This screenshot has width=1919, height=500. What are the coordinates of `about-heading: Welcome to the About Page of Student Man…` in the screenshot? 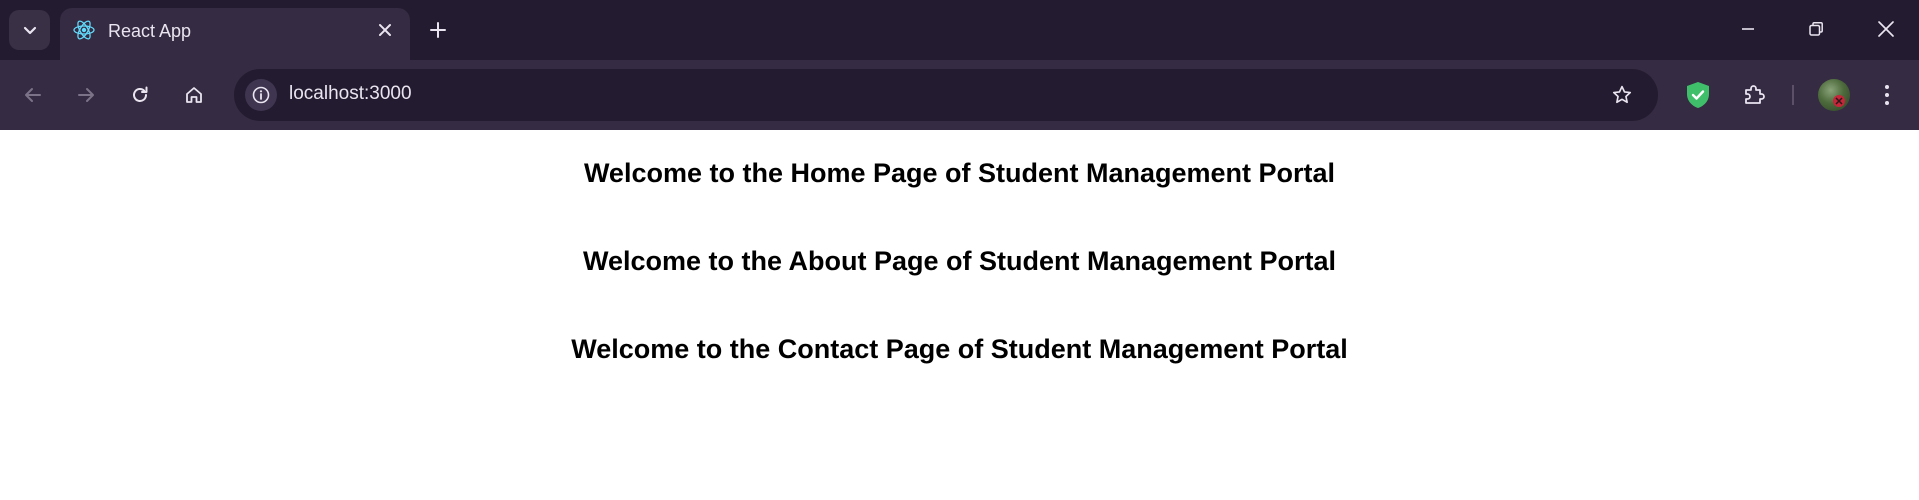 It's located at (959, 261).